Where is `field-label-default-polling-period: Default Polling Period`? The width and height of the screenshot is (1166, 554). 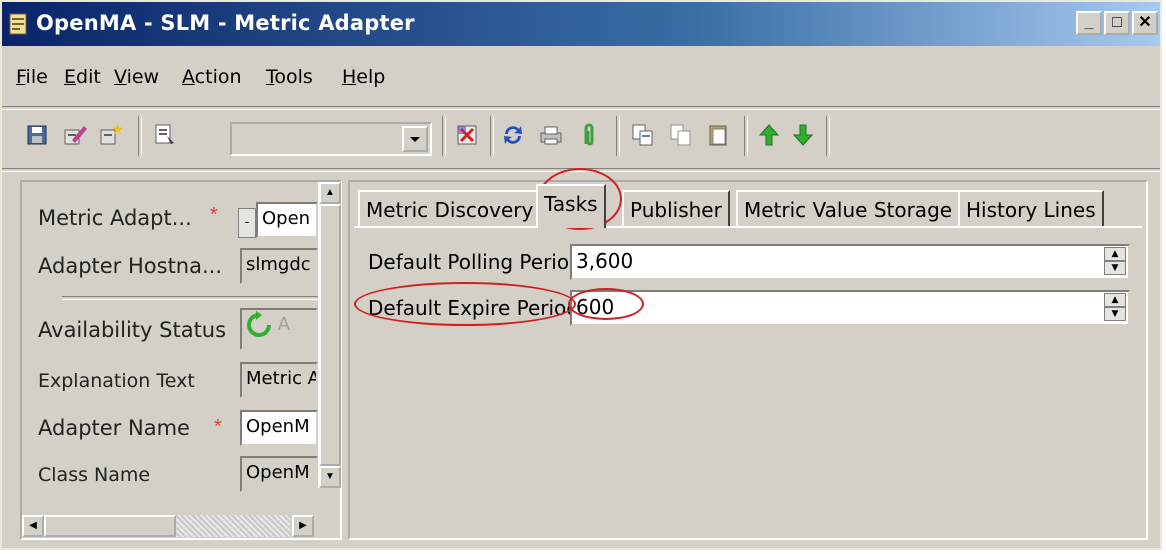 field-label-default-polling-period: Default Polling Period is located at coordinates (475, 262).